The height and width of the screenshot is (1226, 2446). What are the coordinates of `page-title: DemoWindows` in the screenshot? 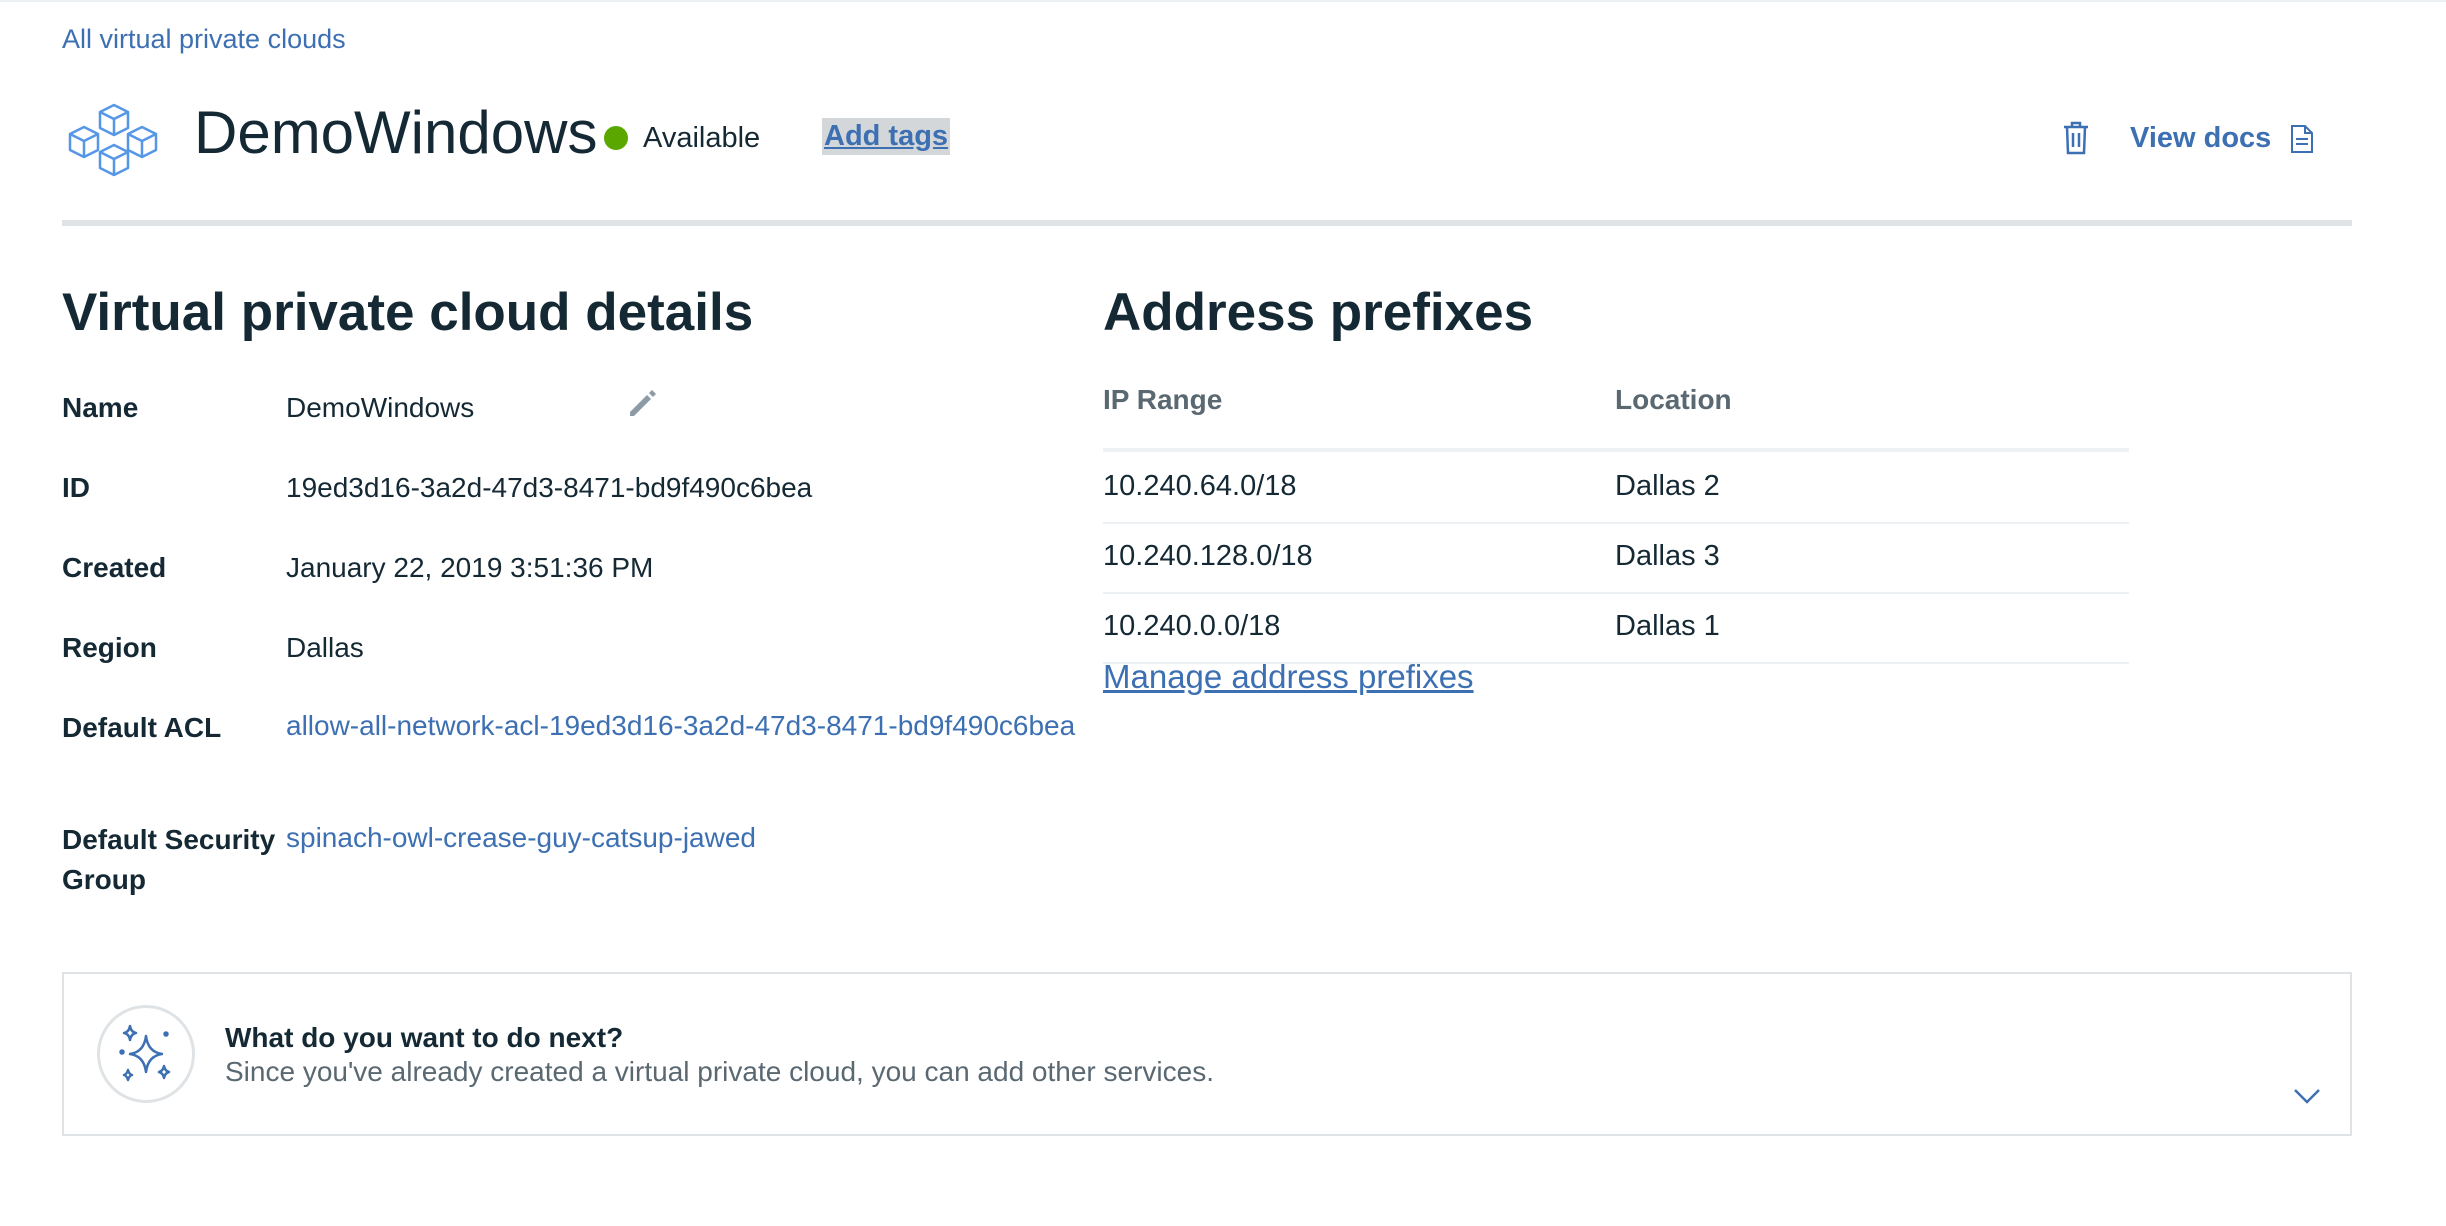 It's located at (396, 132).